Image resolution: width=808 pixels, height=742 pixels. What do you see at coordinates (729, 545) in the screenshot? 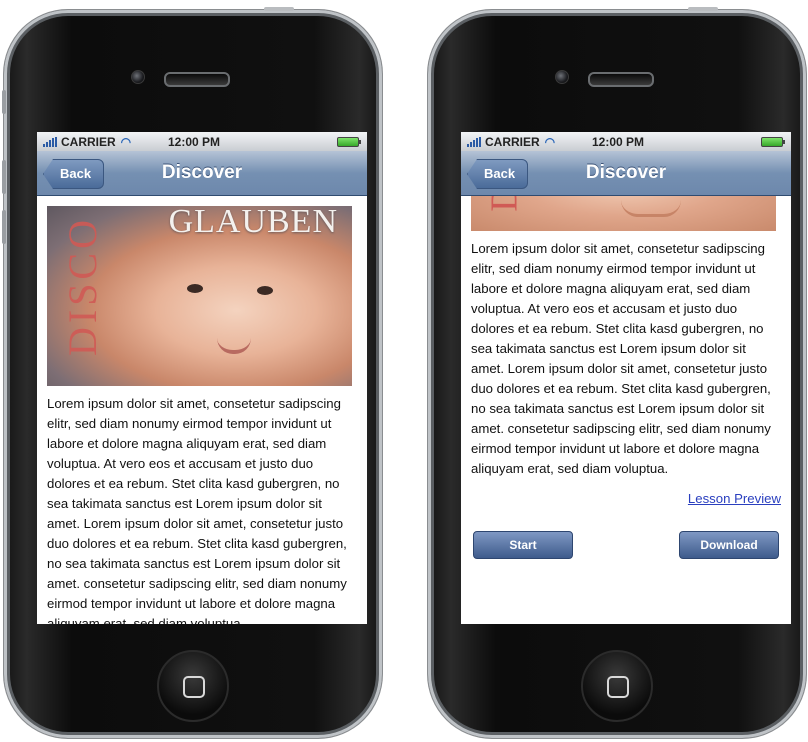
I see `download-button: Download` at bounding box center [729, 545].